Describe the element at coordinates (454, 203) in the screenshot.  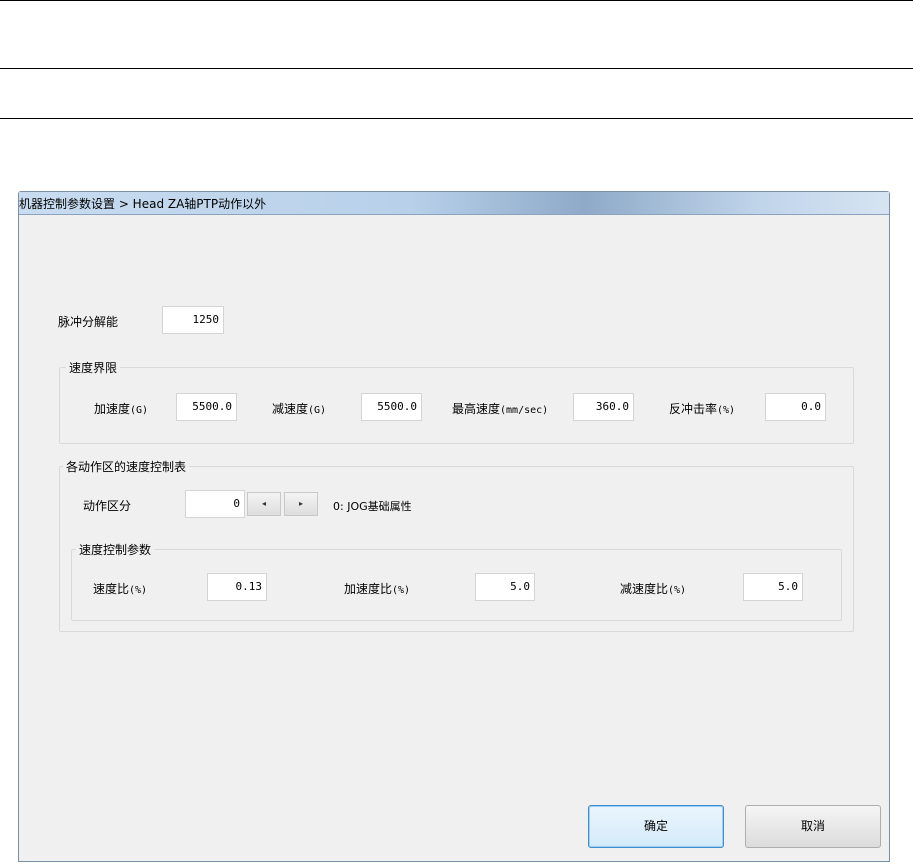
I see `title-bar: 机器控制参数设置 > Head ZA轴PTP动作以外` at that location.